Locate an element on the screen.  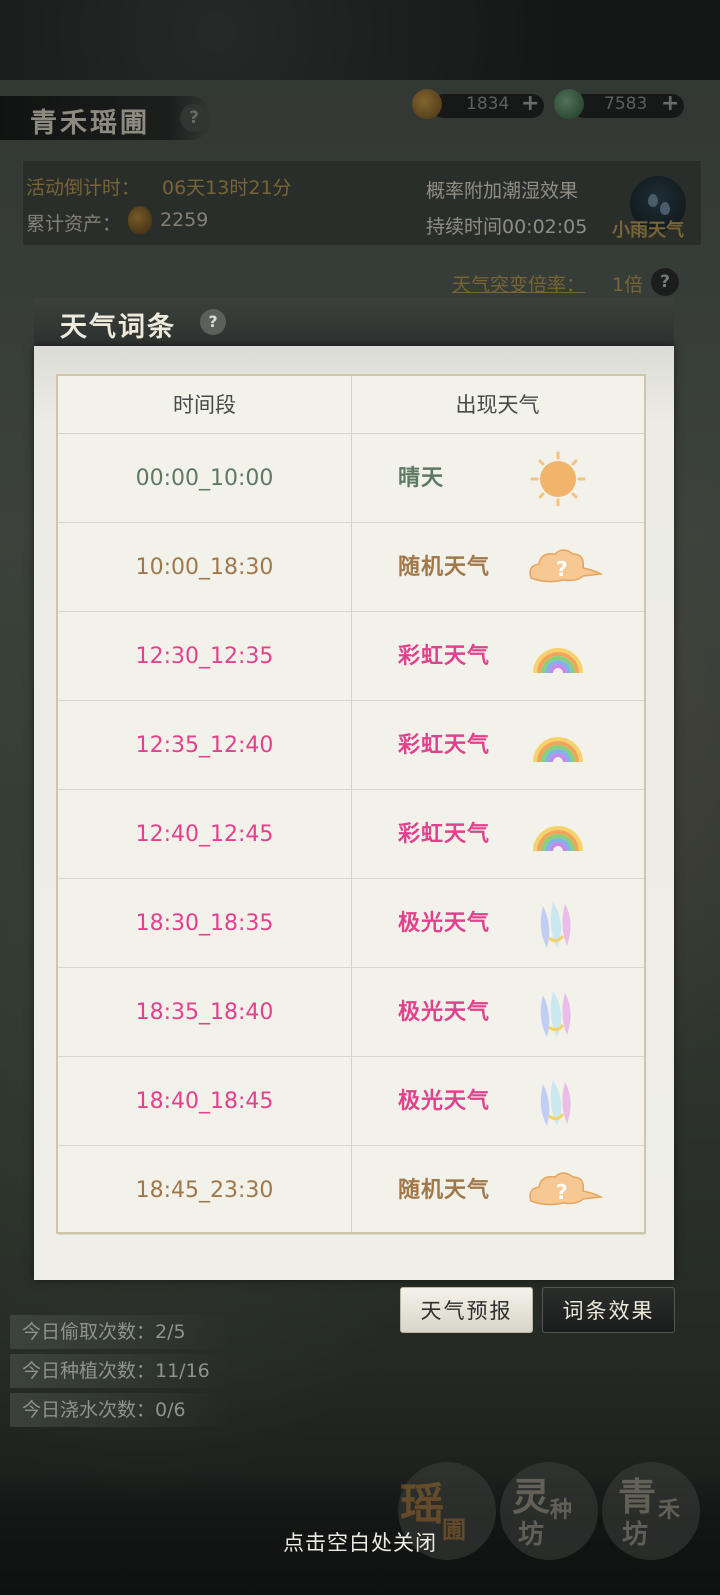
weather-forecast-button: 天气预报 is located at coordinates (466, 1310).